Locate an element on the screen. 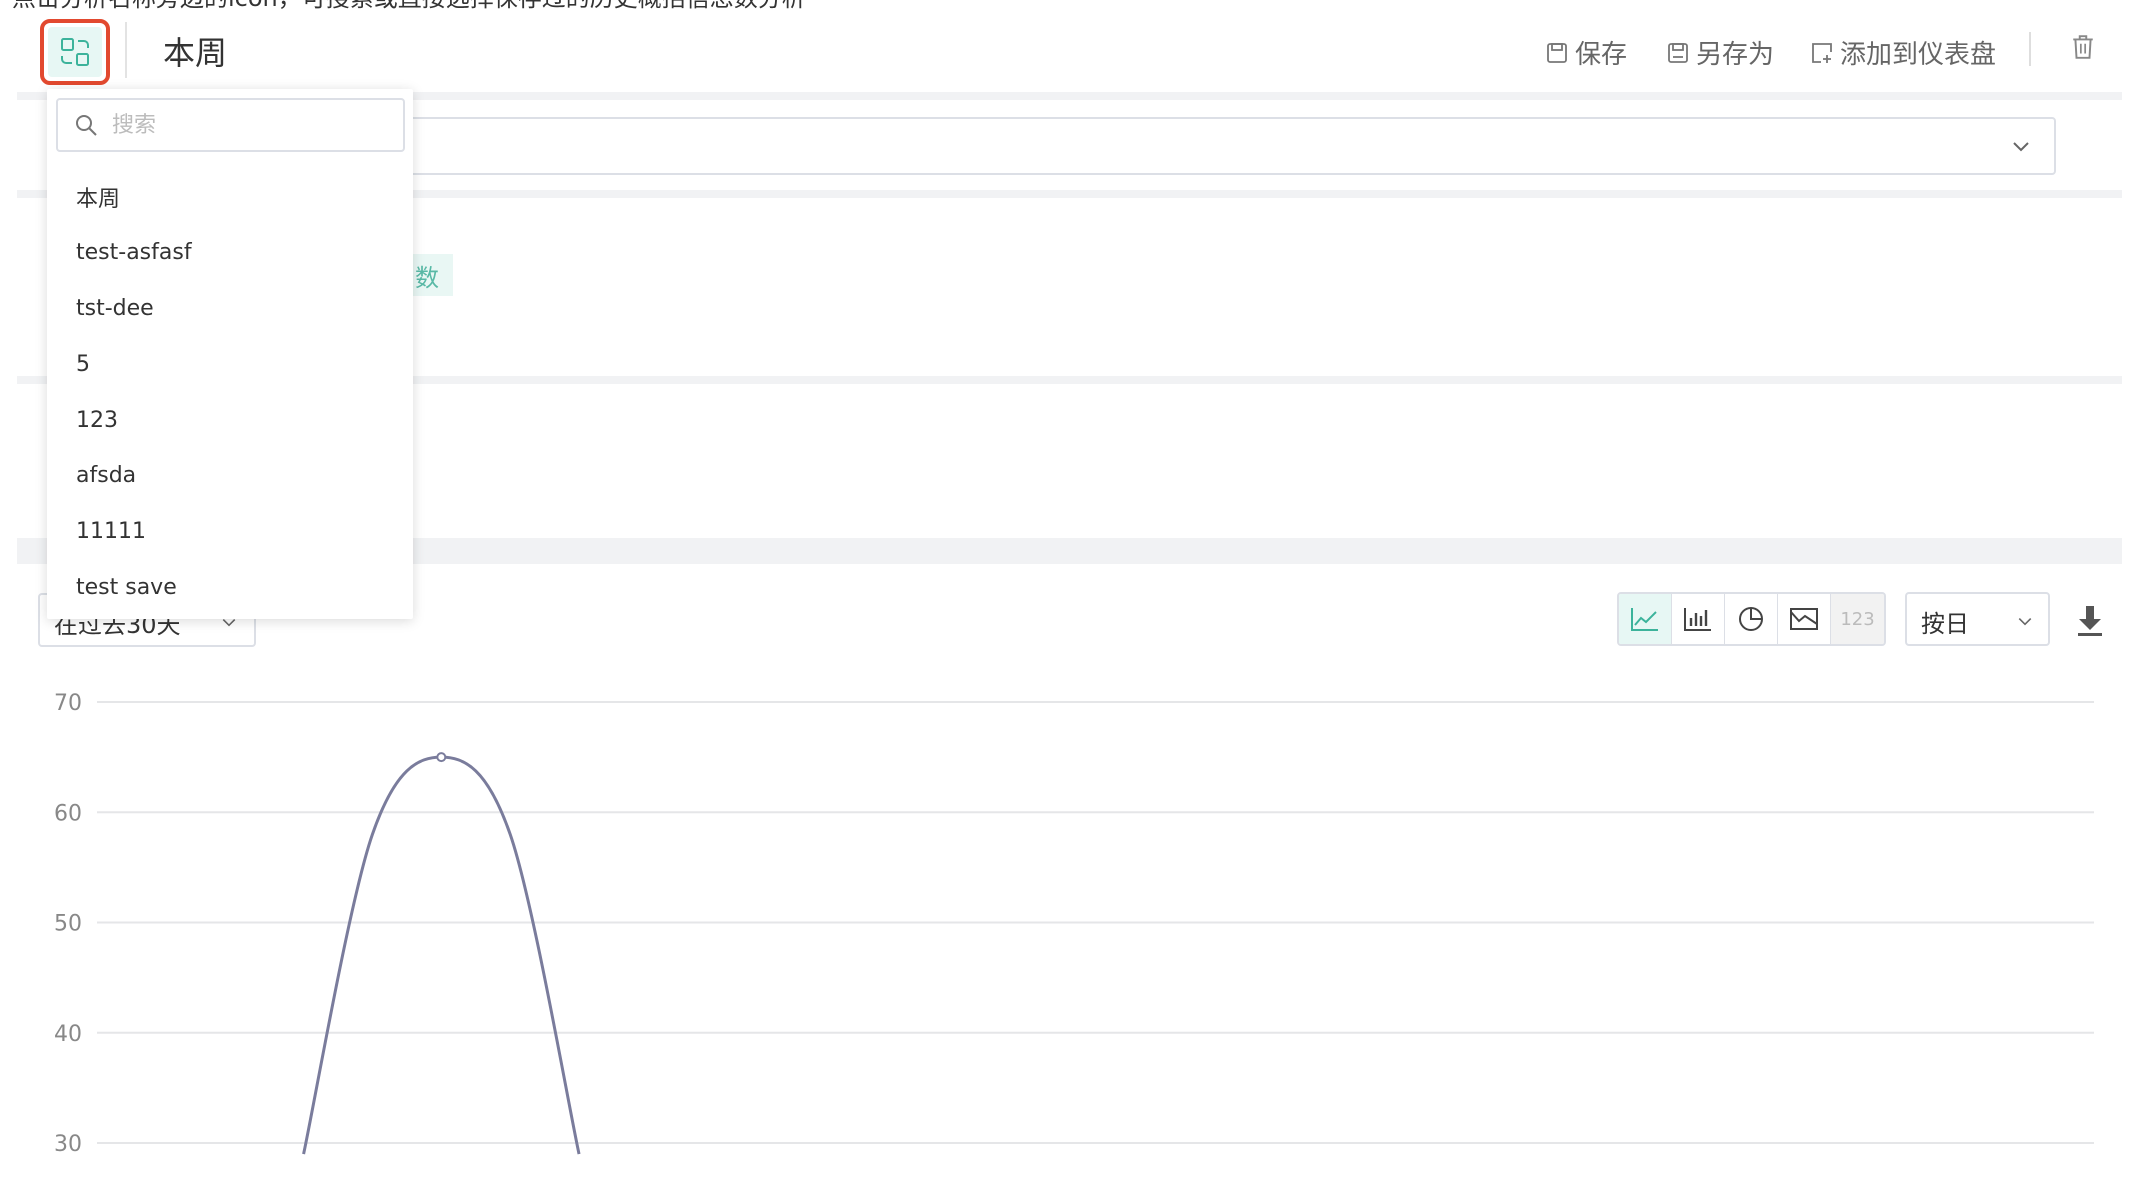  add-dashboard-label: 添加到仪表盘 is located at coordinates (1918, 55).